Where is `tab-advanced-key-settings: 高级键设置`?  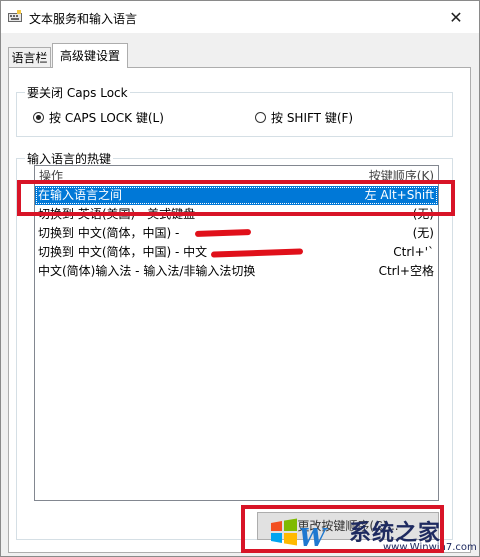
tab-advanced-key-settings: 高级键设置 is located at coordinates (90, 55).